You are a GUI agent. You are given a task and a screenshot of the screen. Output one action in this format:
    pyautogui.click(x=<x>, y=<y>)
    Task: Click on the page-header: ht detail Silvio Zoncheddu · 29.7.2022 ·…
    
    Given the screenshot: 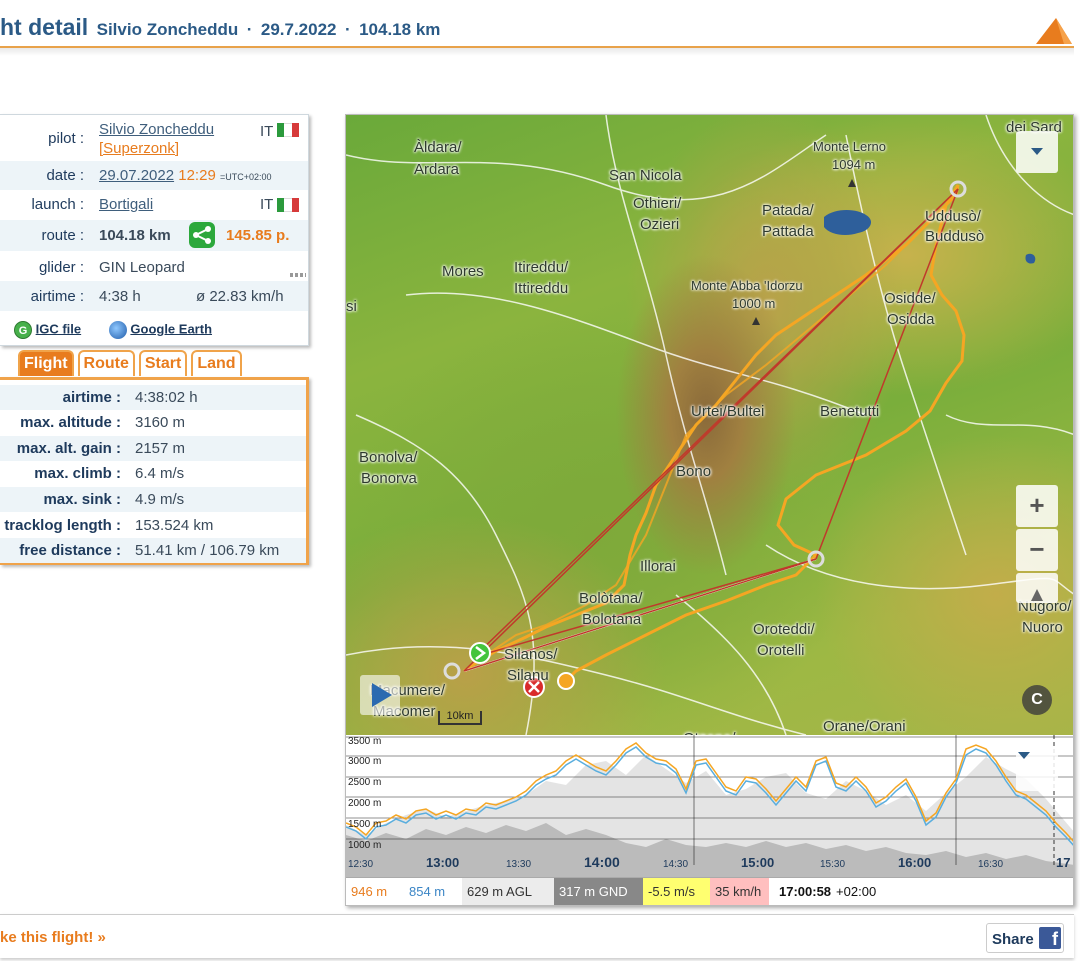 What is the action you would take?
    pyautogui.click(x=540, y=28)
    